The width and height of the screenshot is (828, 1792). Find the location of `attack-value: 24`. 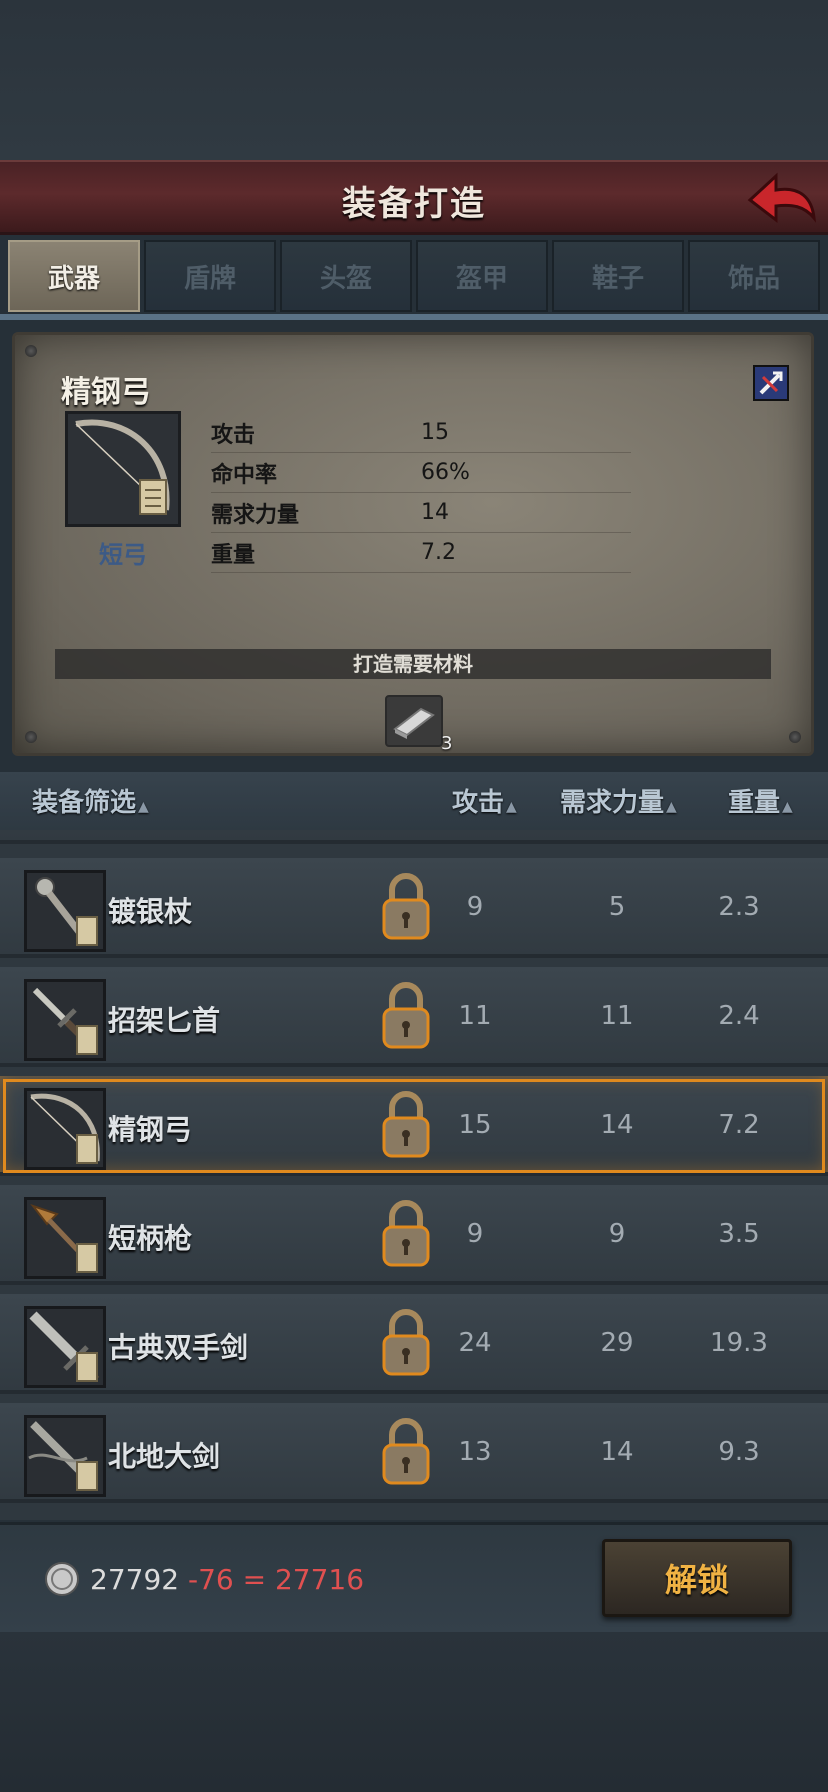

attack-value: 24 is located at coordinates (475, 1343).